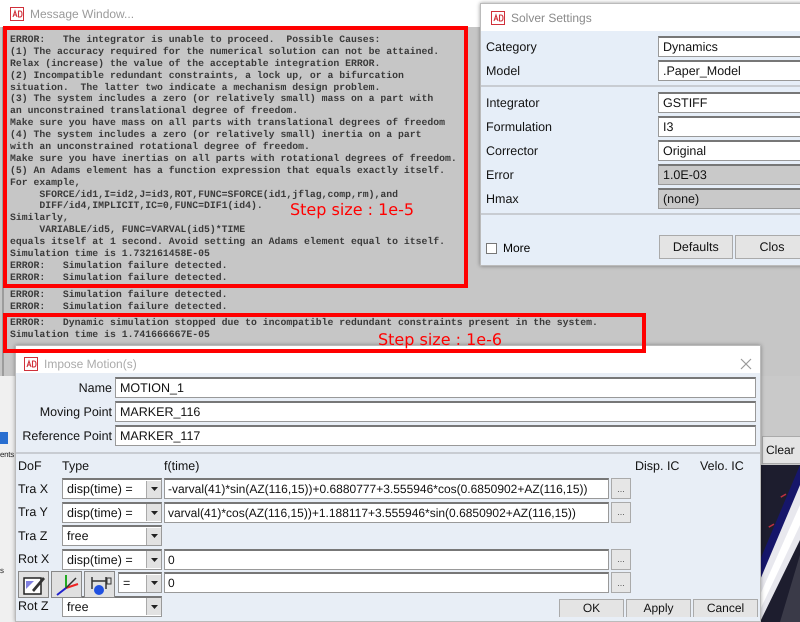 The height and width of the screenshot is (622, 800). I want to click on log-line: Simulation time is 1.741666667E-05, so click(110, 335).